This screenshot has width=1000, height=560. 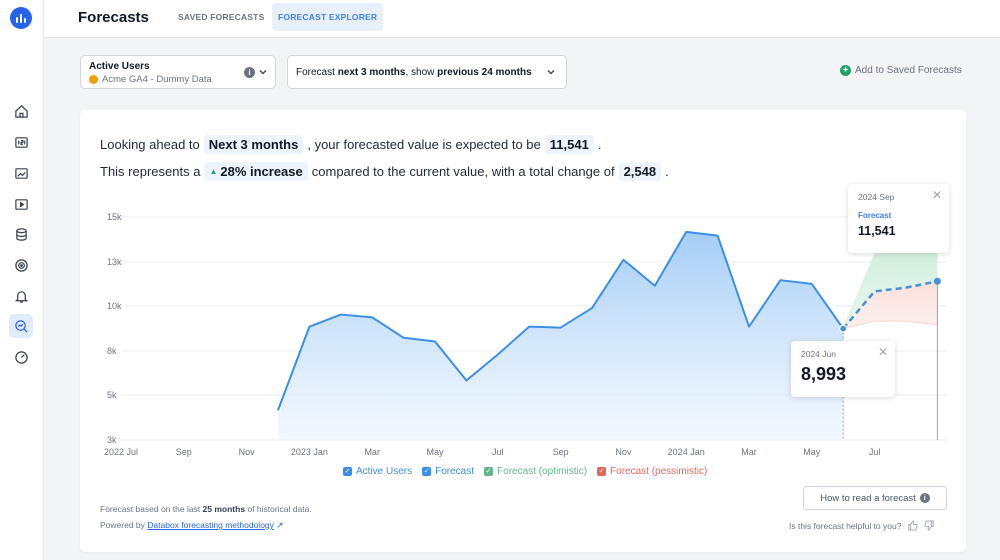 I want to click on total-change-pill: 2,548, so click(x=640, y=171).